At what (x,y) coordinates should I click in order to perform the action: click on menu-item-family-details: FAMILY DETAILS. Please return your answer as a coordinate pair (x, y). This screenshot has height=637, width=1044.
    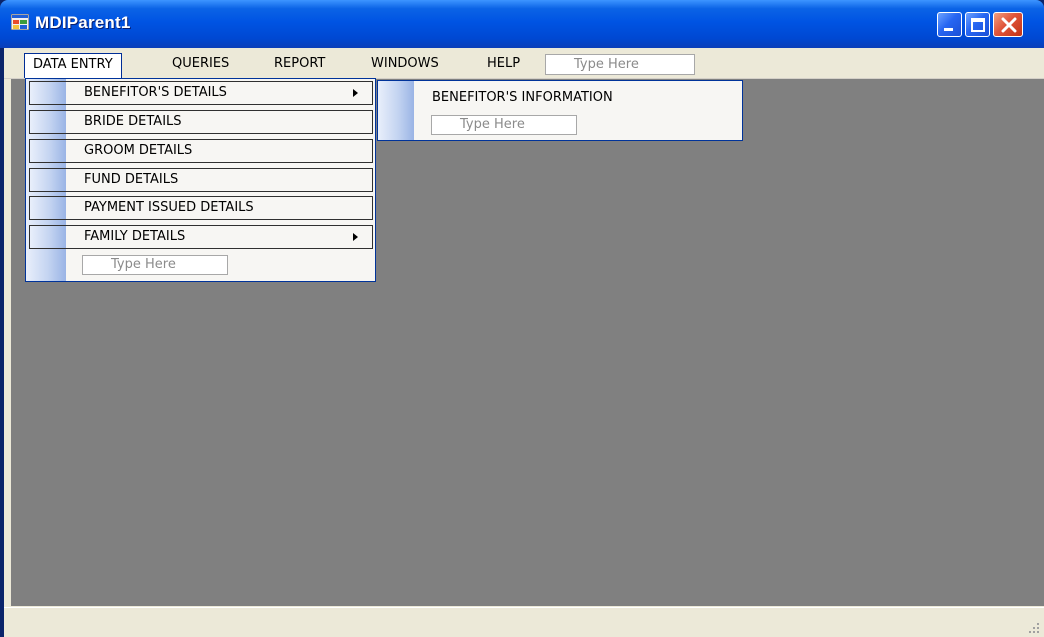
    Looking at the image, I should click on (201, 237).